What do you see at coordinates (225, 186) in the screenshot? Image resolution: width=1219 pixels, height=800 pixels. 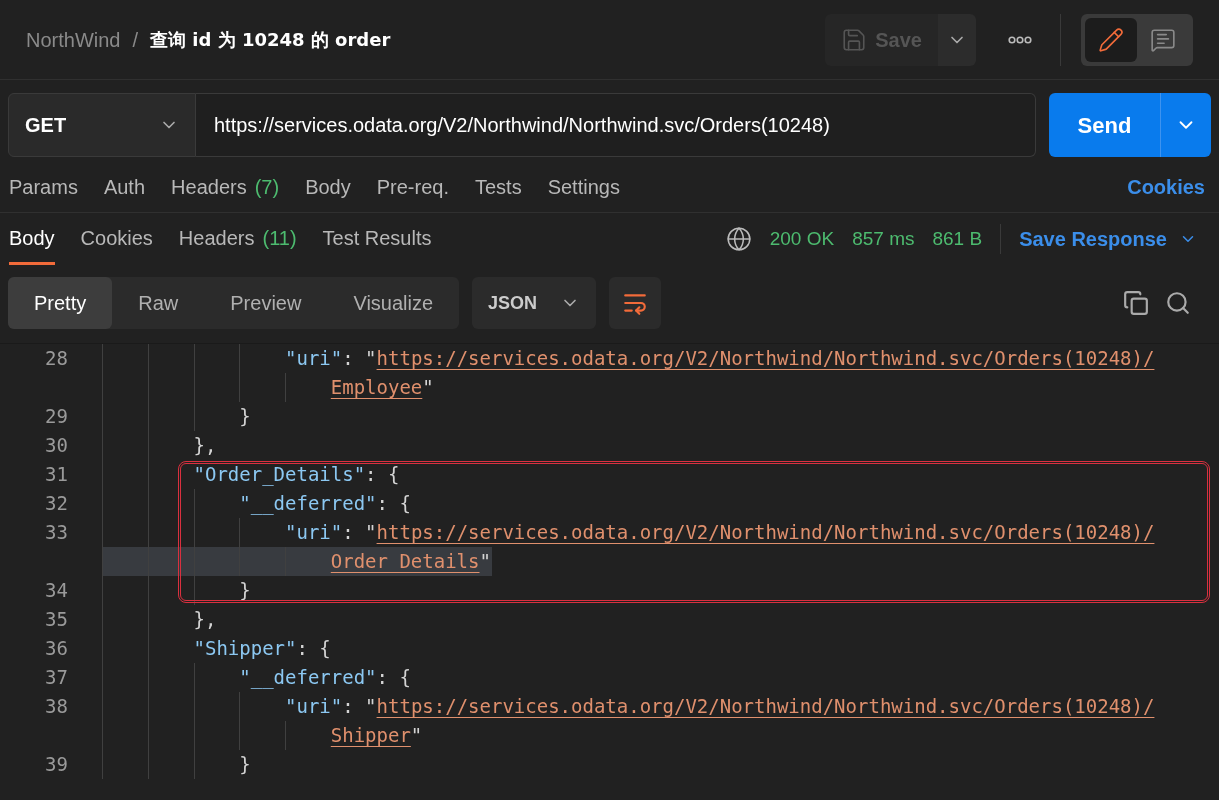 I see `request-tab: Headers (7)` at bounding box center [225, 186].